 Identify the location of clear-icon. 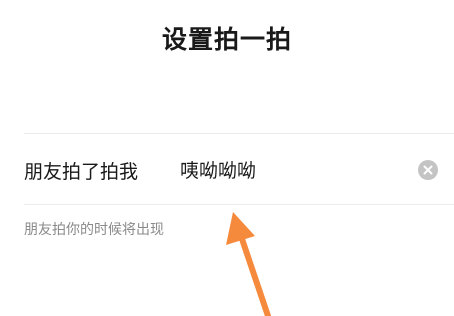
(428, 170).